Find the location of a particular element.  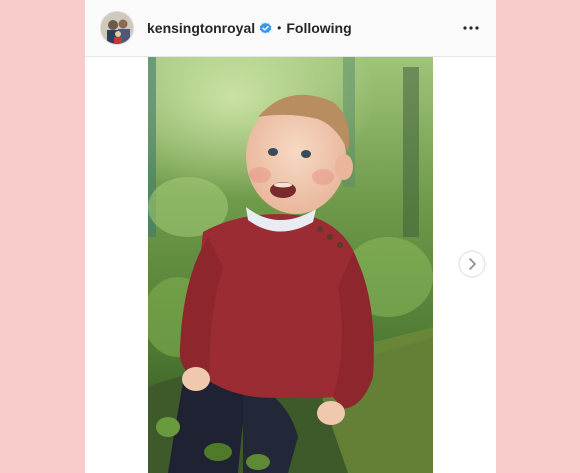

more-options-icon is located at coordinates (471, 28).